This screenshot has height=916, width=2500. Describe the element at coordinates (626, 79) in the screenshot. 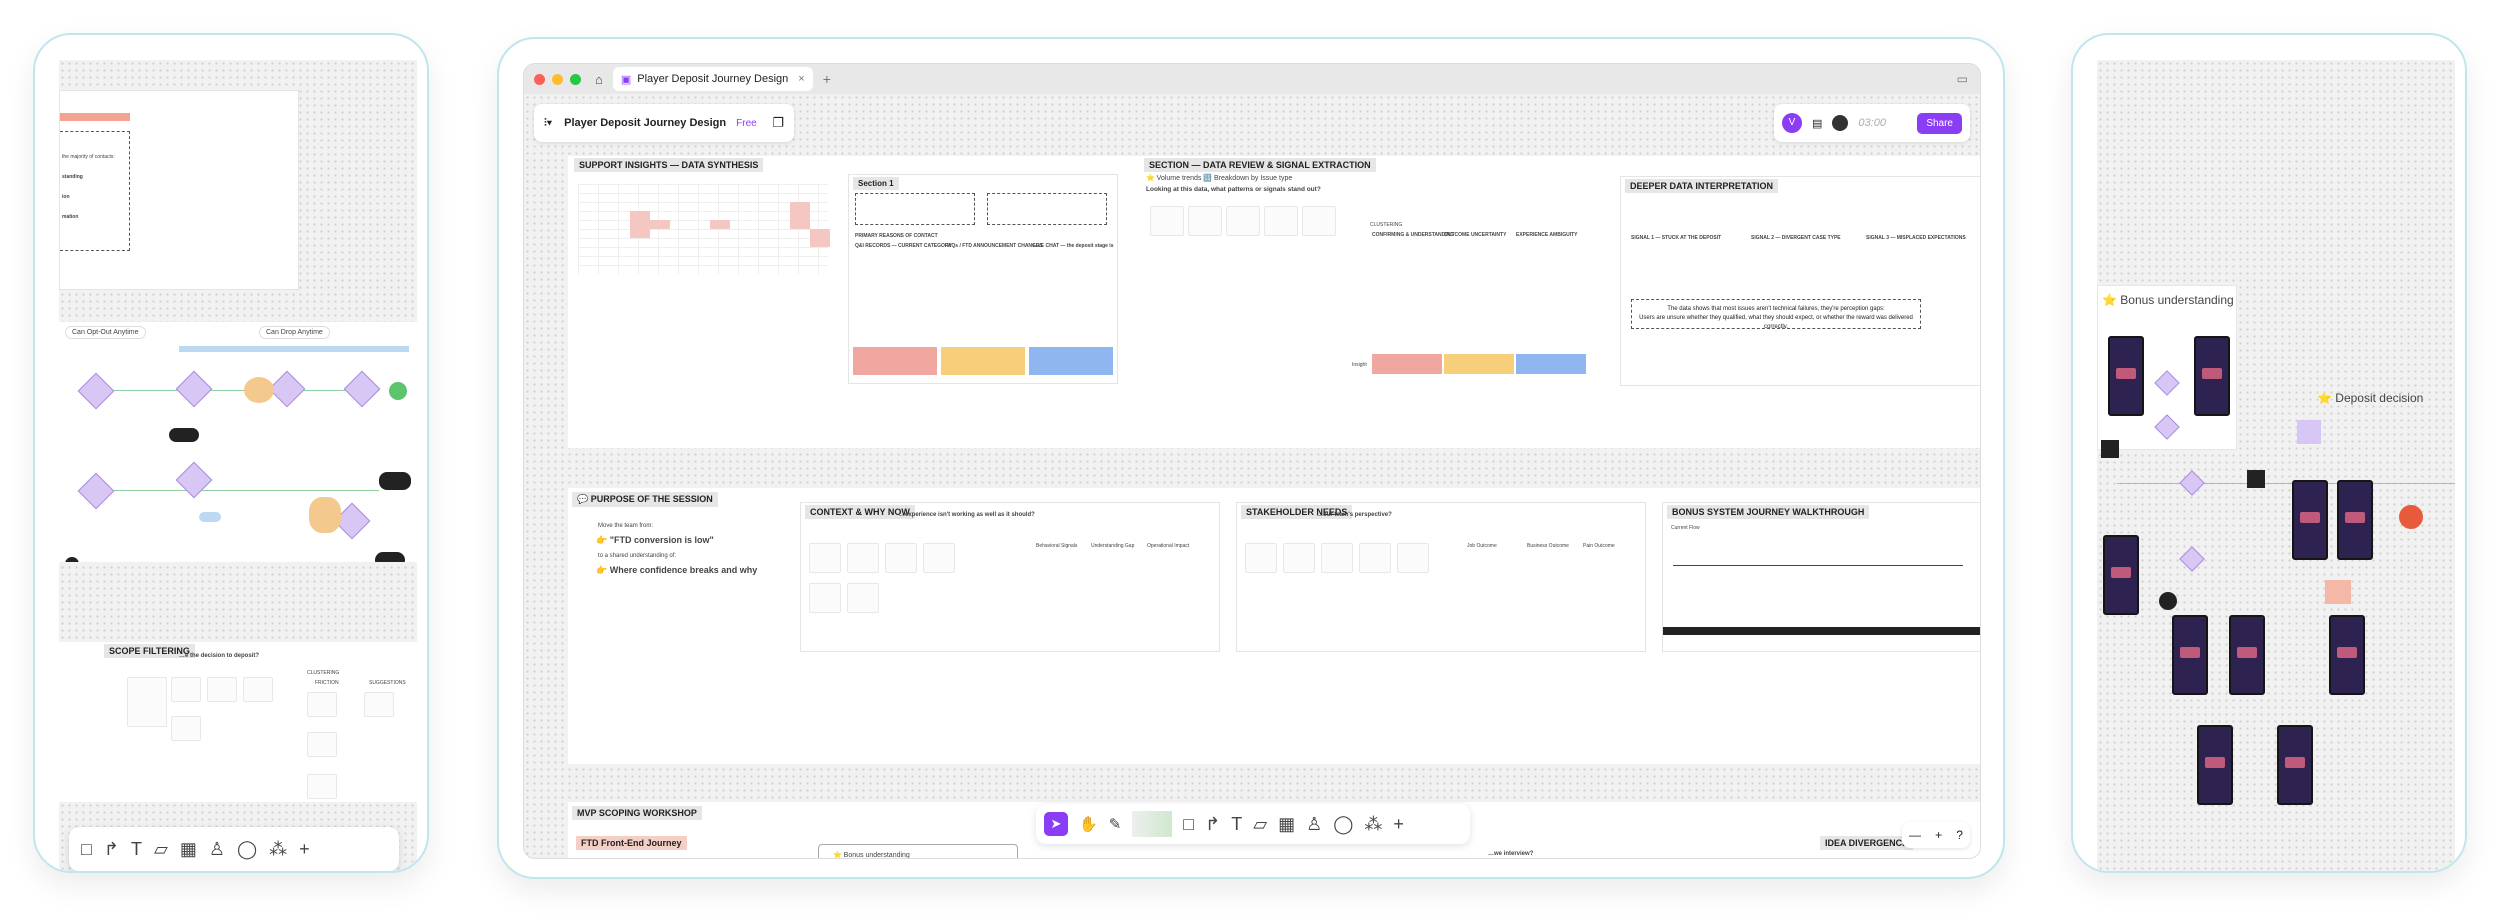

I see `board-icon: ▣` at that location.